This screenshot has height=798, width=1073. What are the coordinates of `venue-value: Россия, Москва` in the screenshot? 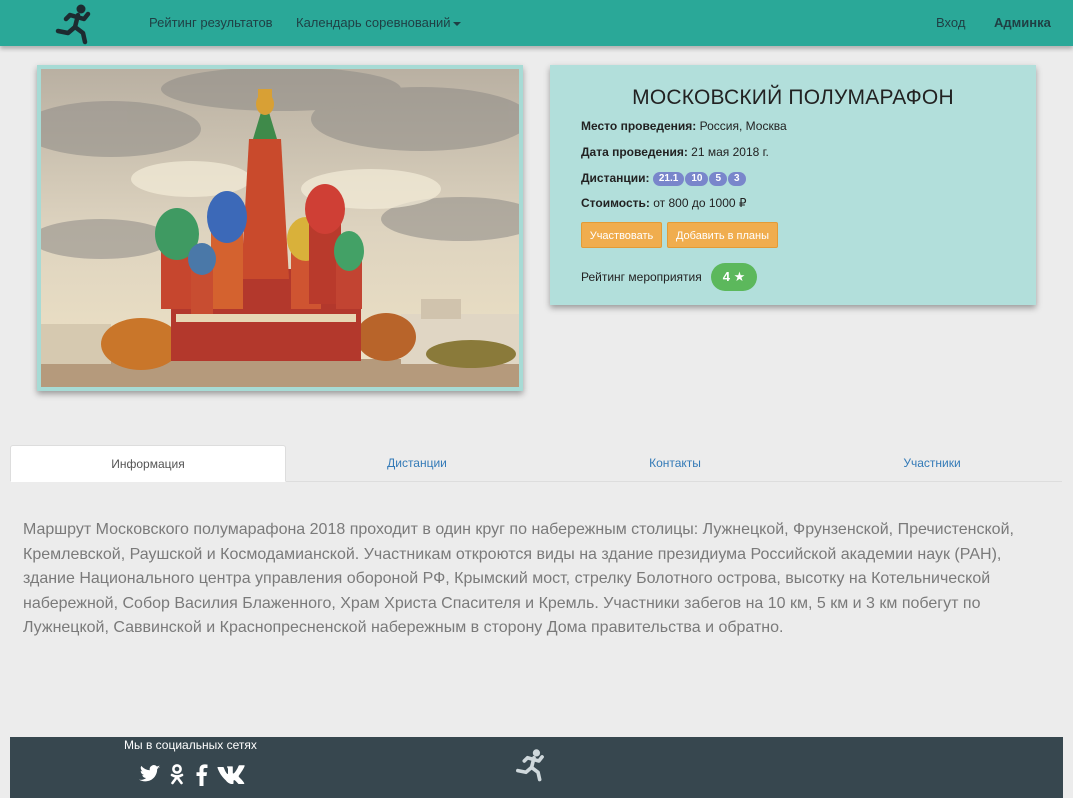 It's located at (743, 126).